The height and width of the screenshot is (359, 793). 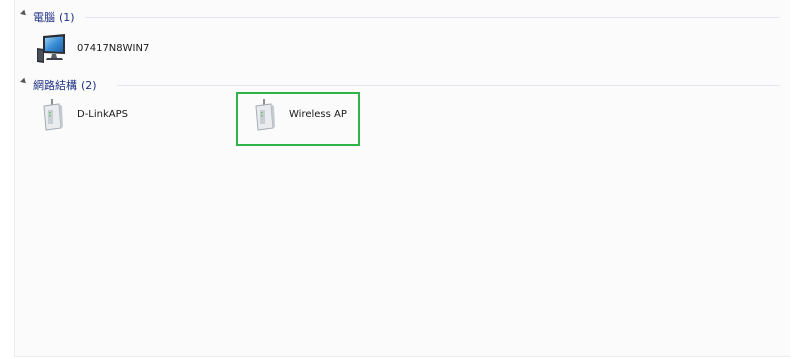 What do you see at coordinates (89, 85) in the screenshot?
I see `group-count: (2)` at bounding box center [89, 85].